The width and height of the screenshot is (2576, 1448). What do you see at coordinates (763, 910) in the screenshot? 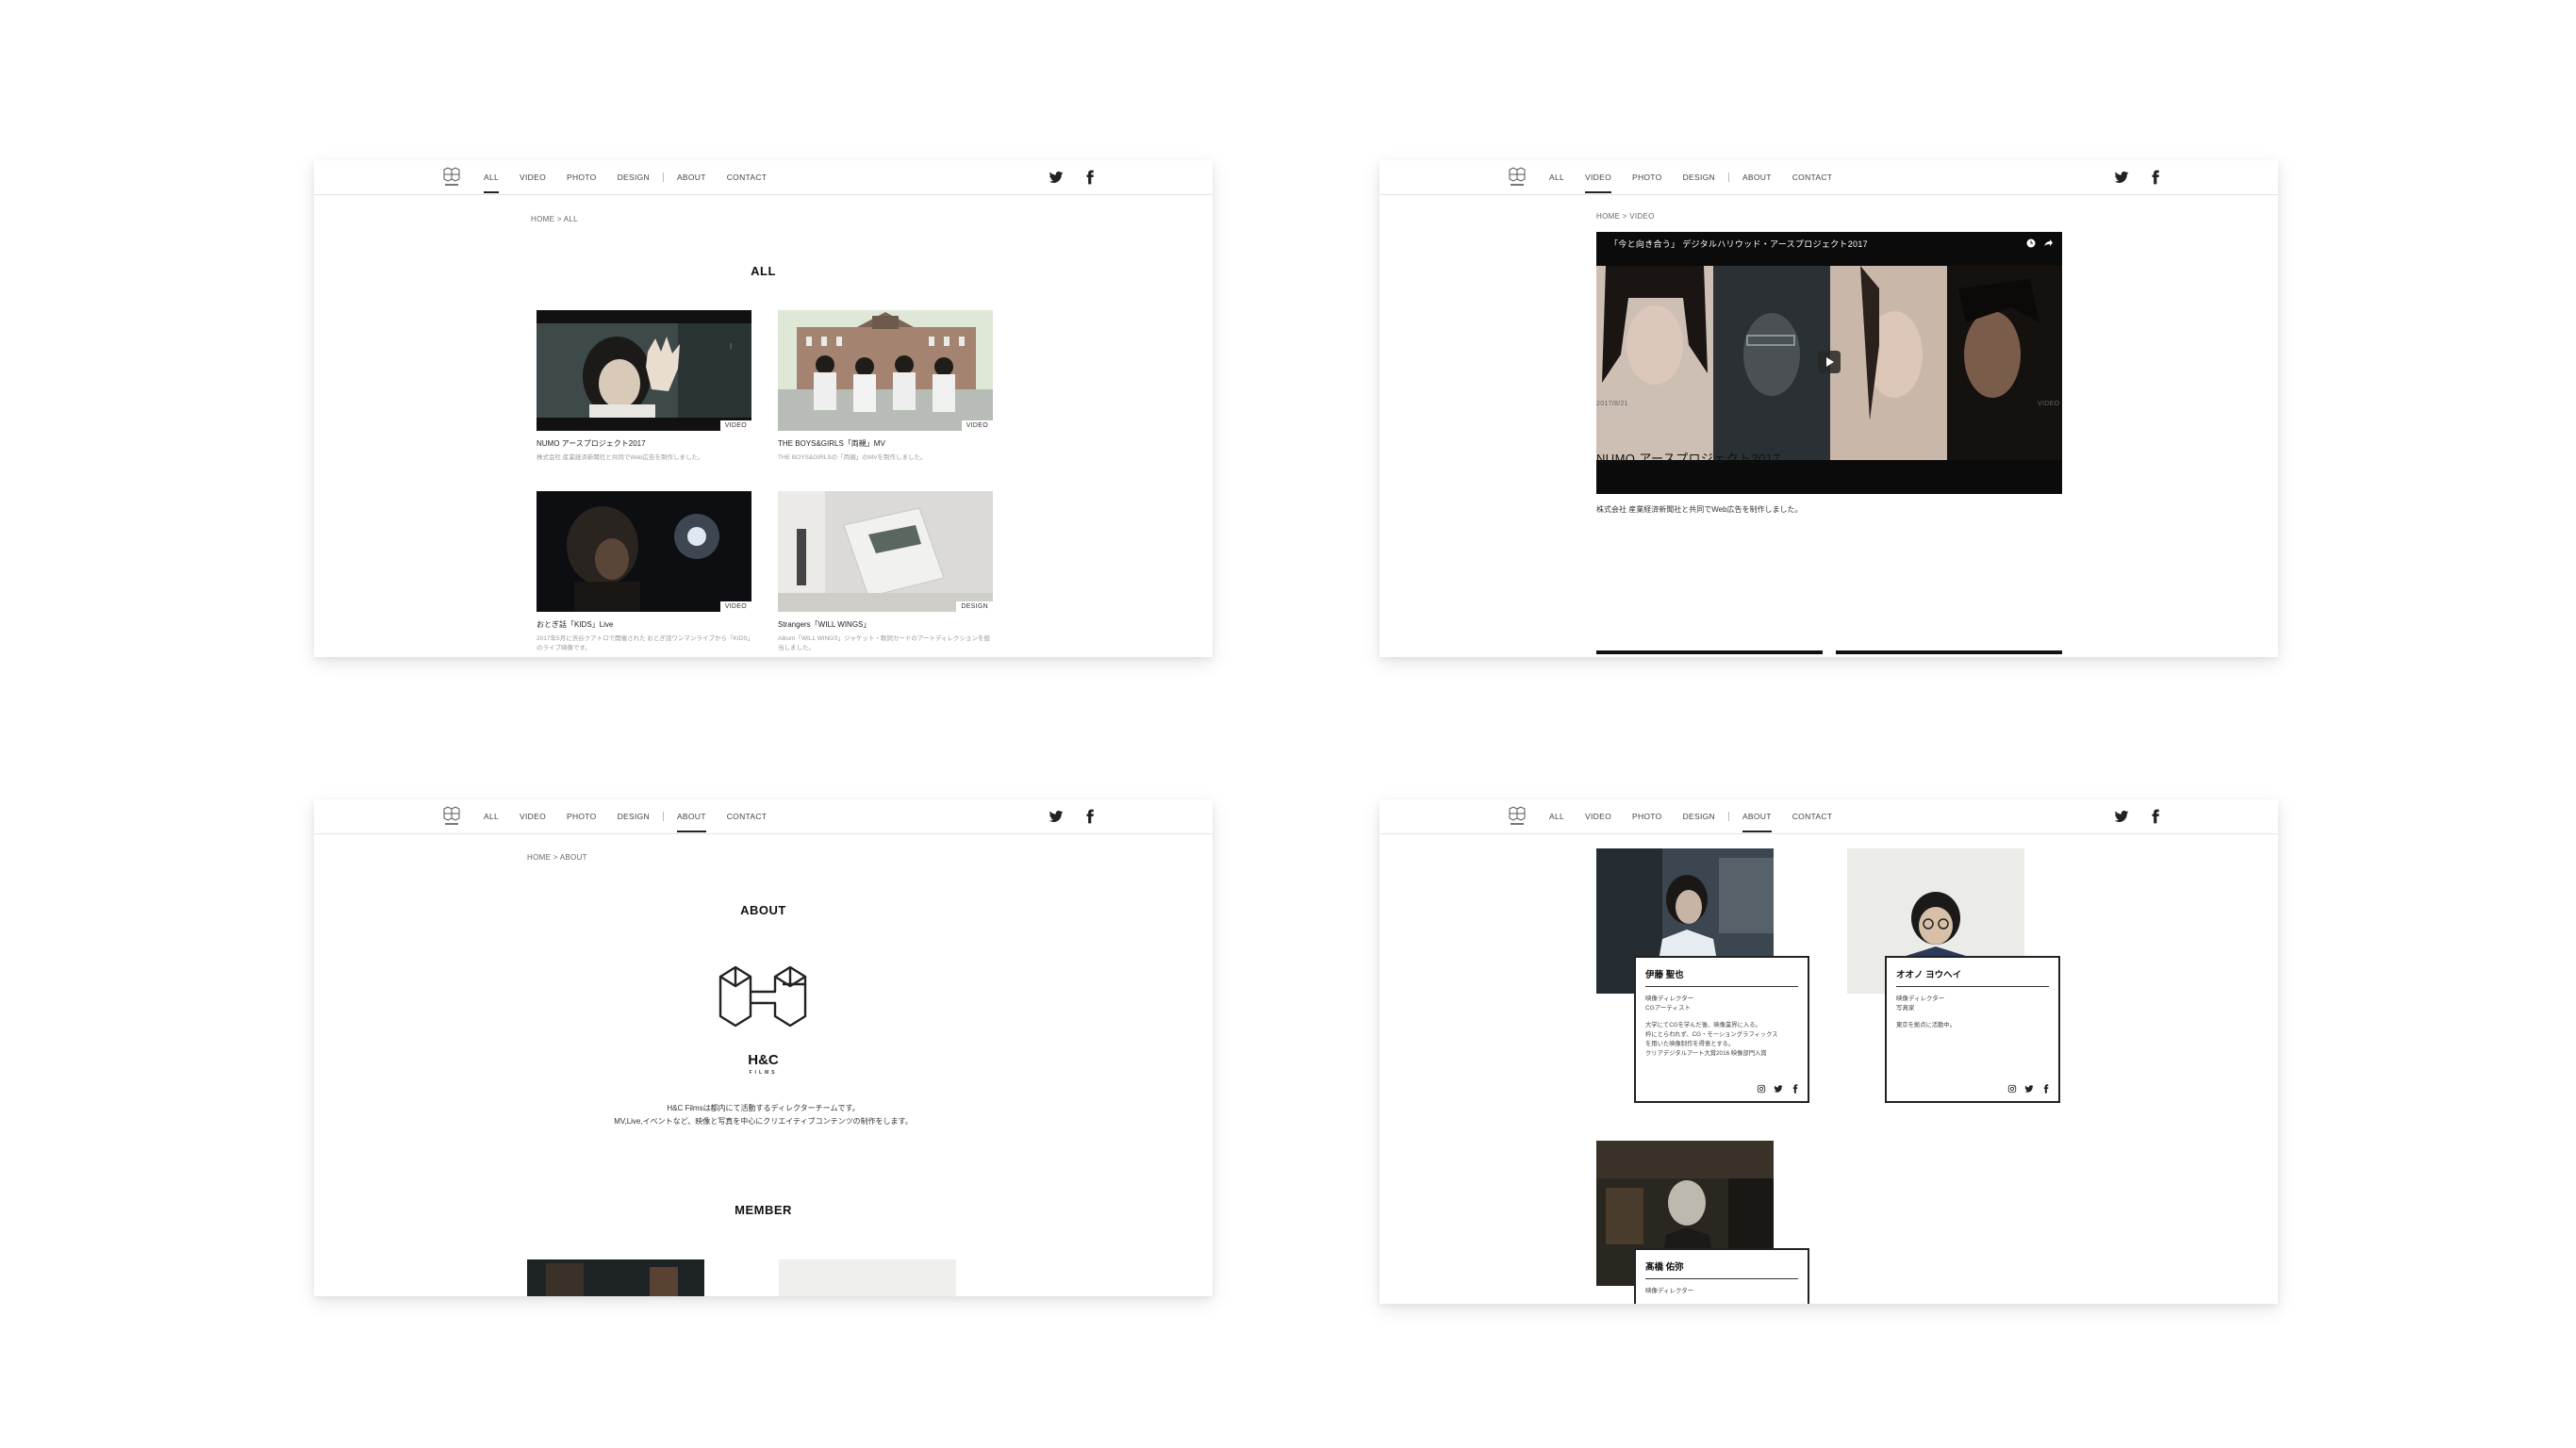
I see `page-title: ABOUT` at bounding box center [763, 910].